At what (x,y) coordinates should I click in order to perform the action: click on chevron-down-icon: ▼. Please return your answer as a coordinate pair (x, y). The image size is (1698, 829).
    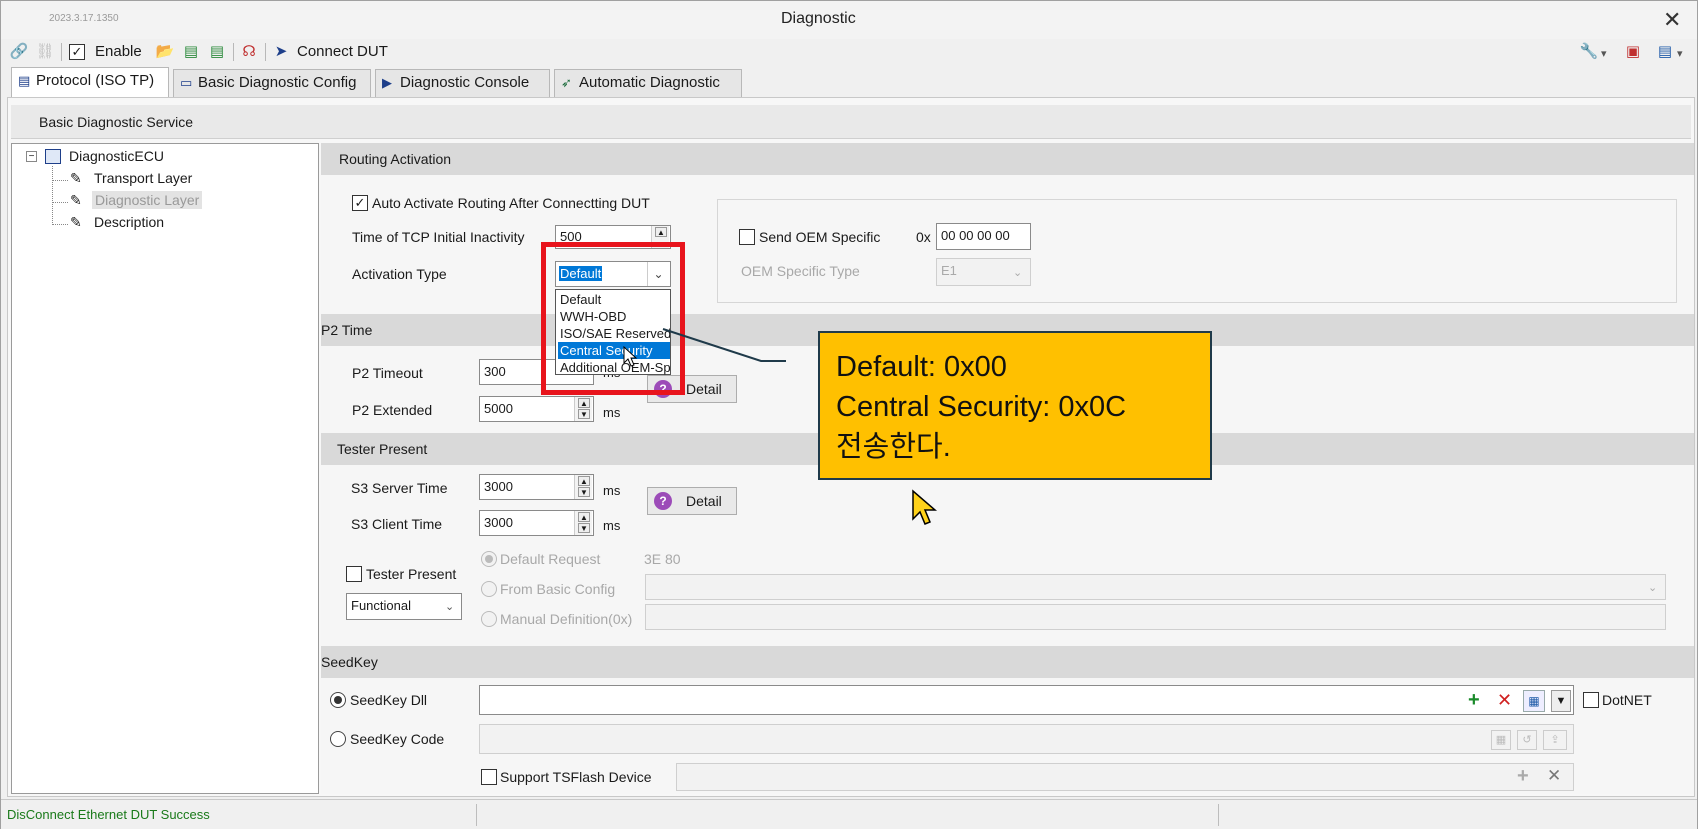
    Looking at the image, I should click on (1561, 701).